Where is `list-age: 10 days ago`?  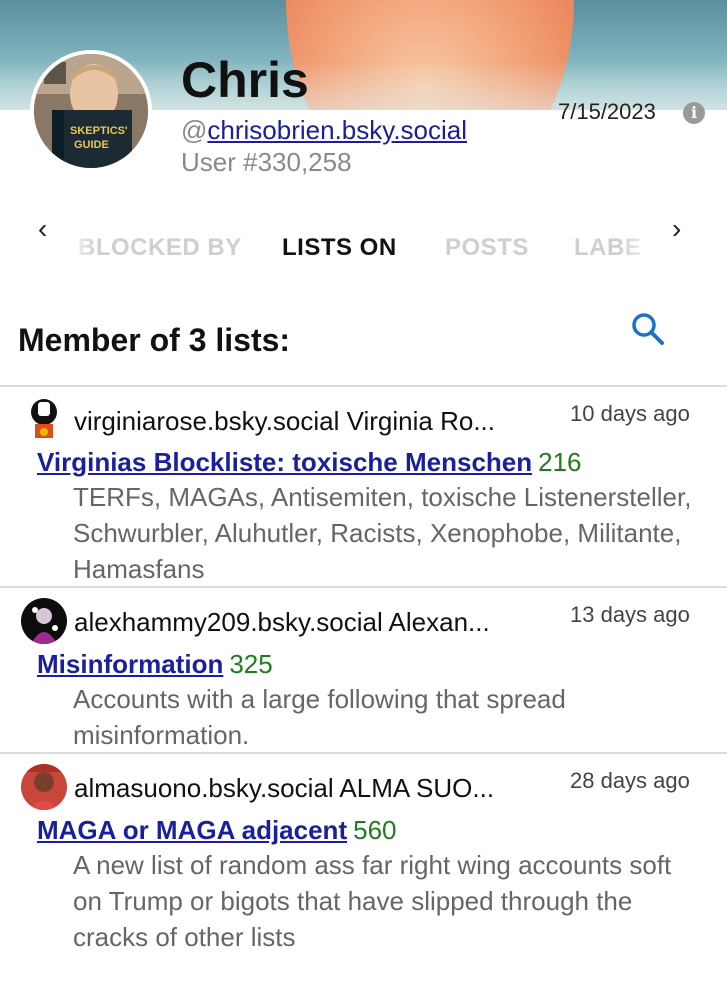 list-age: 10 days ago is located at coordinates (630, 413).